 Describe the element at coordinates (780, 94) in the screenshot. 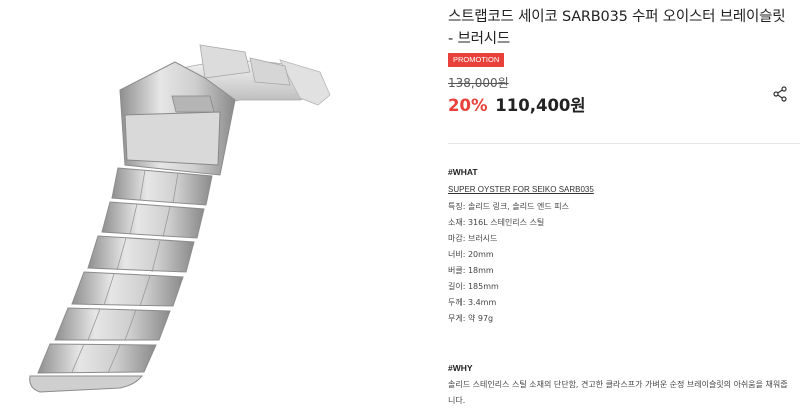

I see `share-icon` at that location.